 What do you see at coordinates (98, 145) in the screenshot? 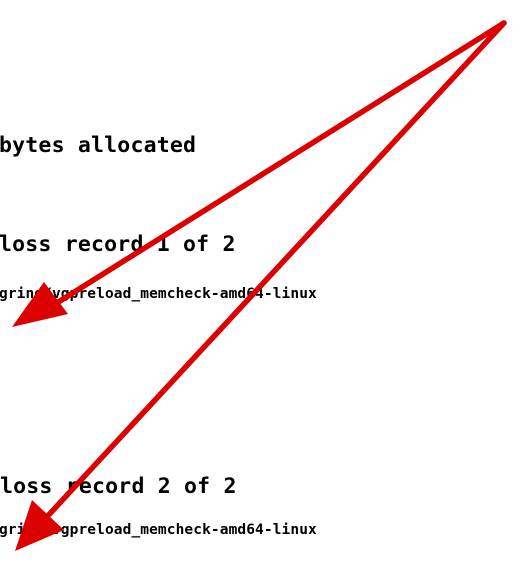
I see `output-line-bytes-allocated: bytes allocated` at bounding box center [98, 145].